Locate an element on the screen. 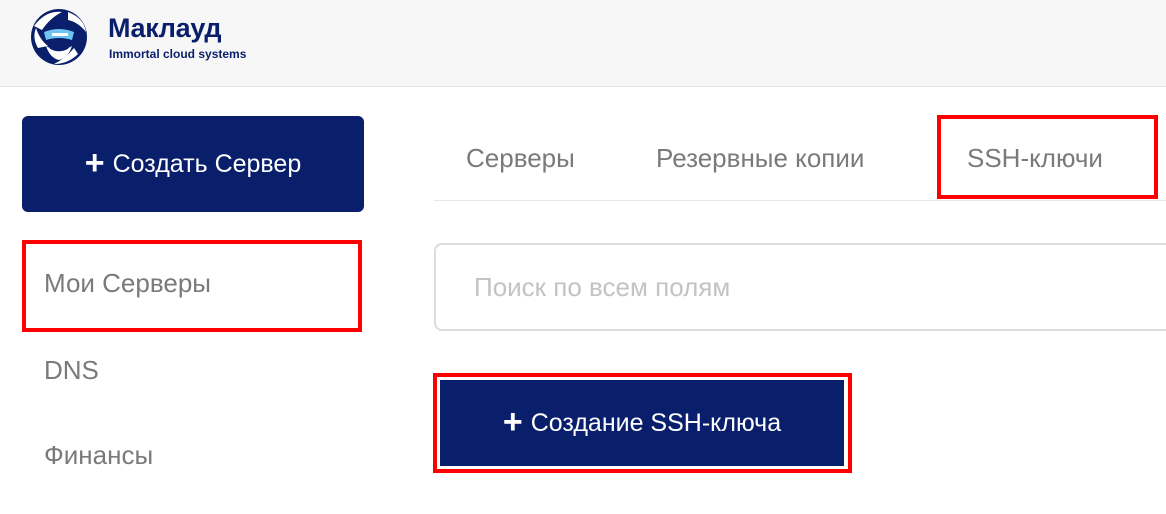 The image size is (1166, 514). tab-ssh-keys: SSH-ключи is located at coordinates (1035, 158).